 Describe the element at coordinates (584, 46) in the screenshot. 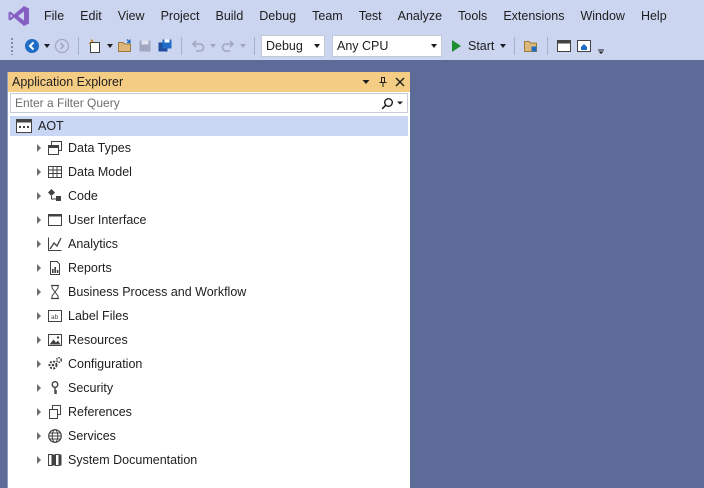

I see `dynamics-home-button` at that location.